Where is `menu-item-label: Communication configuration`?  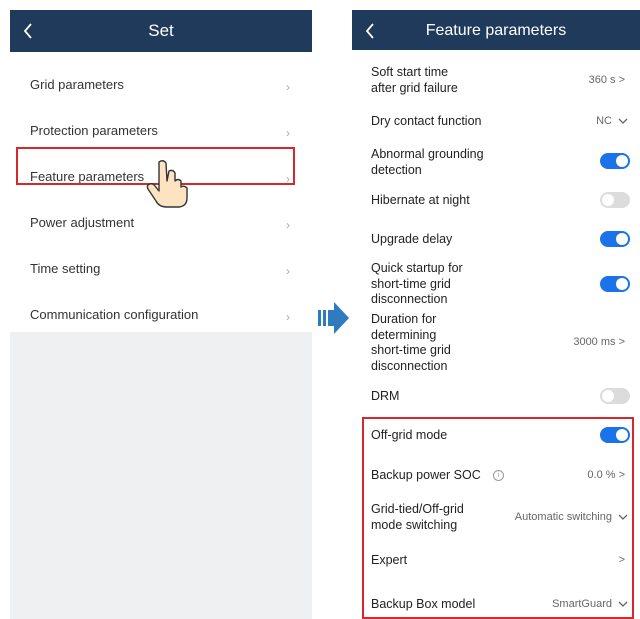
menu-item-label: Communication configuration is located at coordinates (114, 314).